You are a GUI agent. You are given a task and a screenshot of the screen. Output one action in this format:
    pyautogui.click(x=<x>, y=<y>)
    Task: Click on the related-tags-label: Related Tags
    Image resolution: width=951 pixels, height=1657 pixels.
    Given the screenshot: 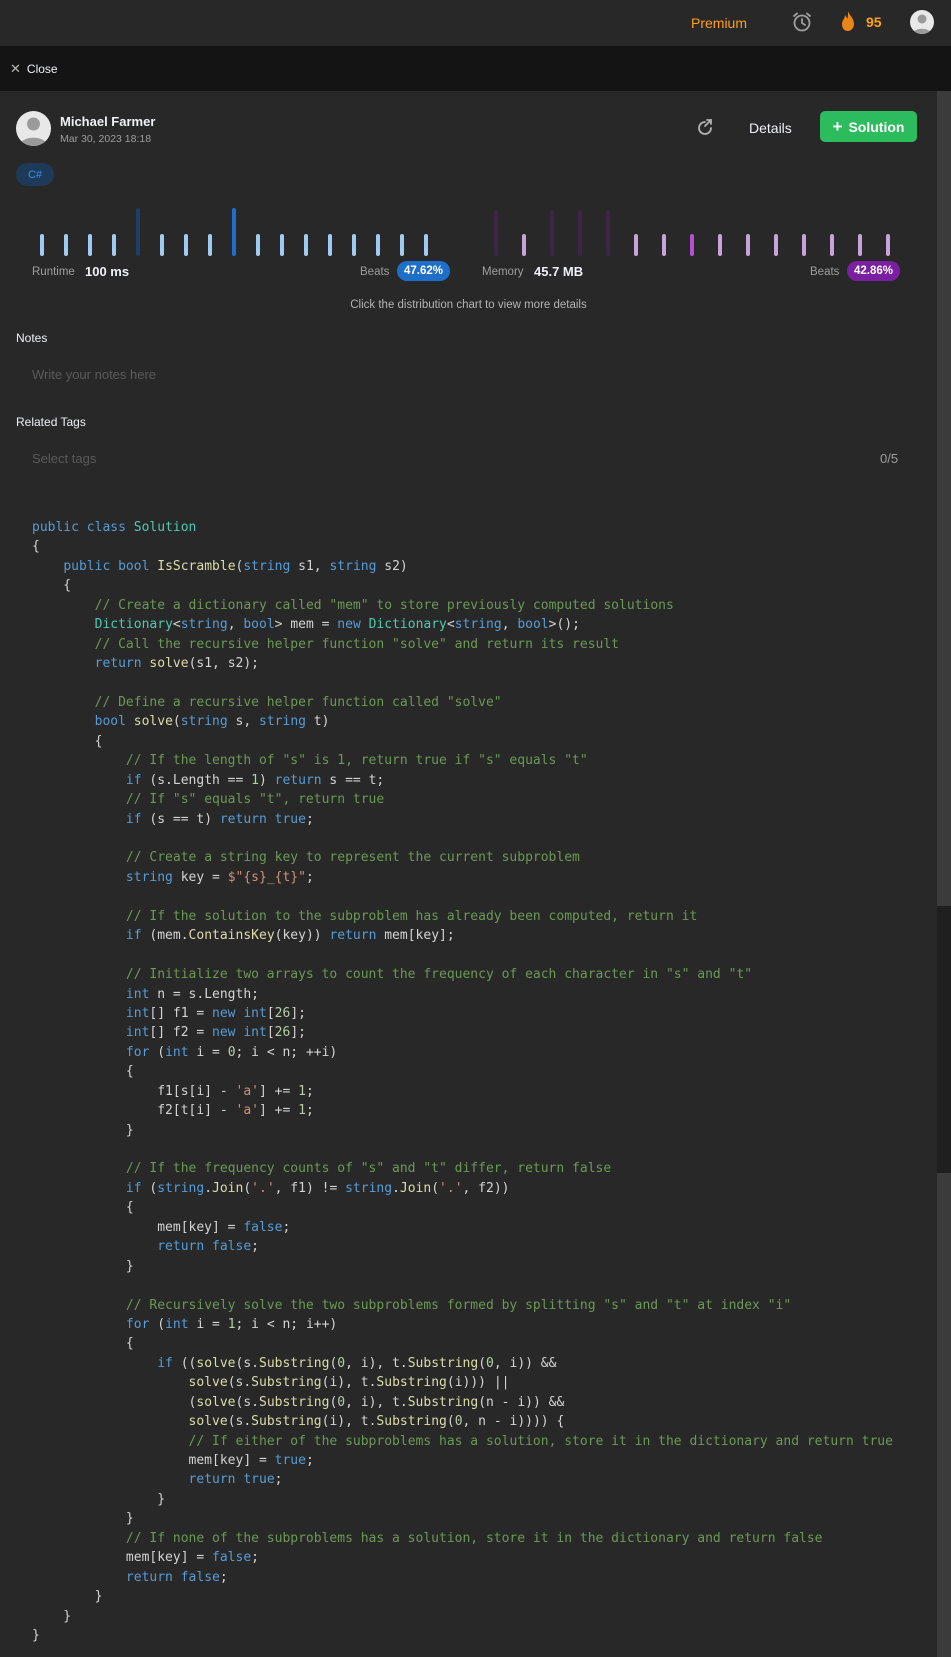 What is the action you would take?
    pyautogui.click(x=51, y=422)
    